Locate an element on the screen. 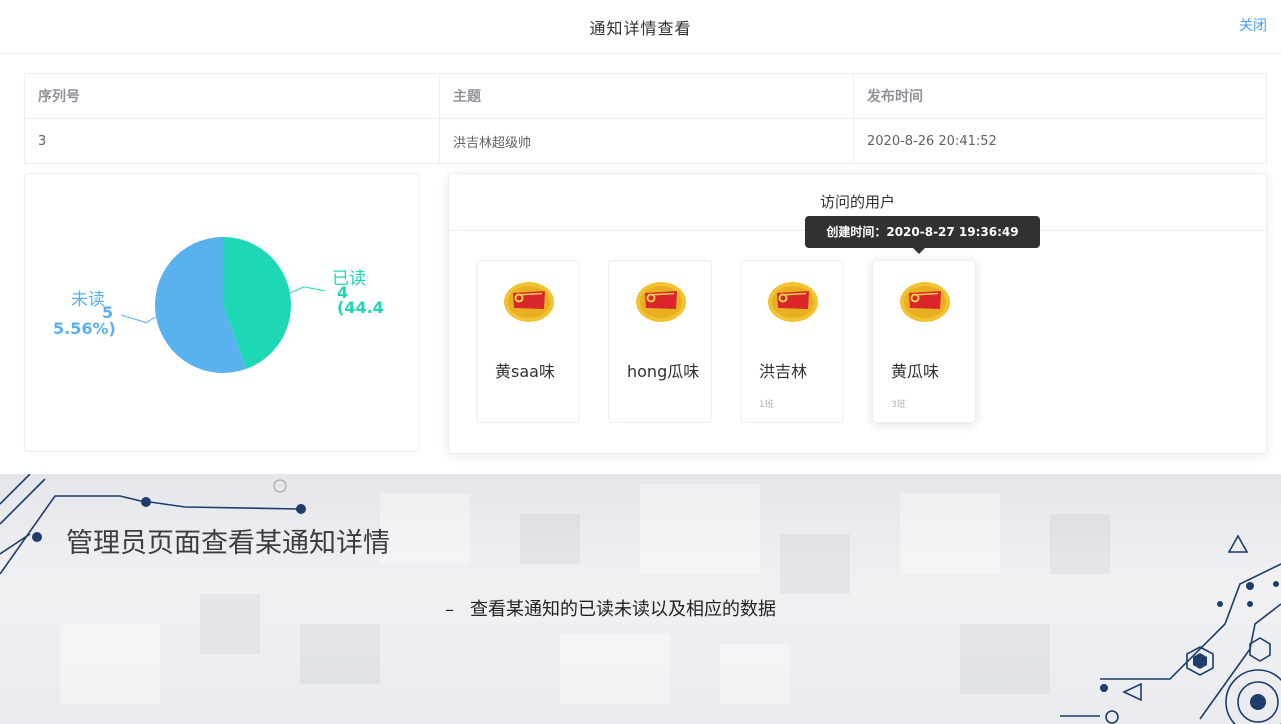  slide-title: 管理员页面查看某通知详情 is located at coordinates (228, 543).